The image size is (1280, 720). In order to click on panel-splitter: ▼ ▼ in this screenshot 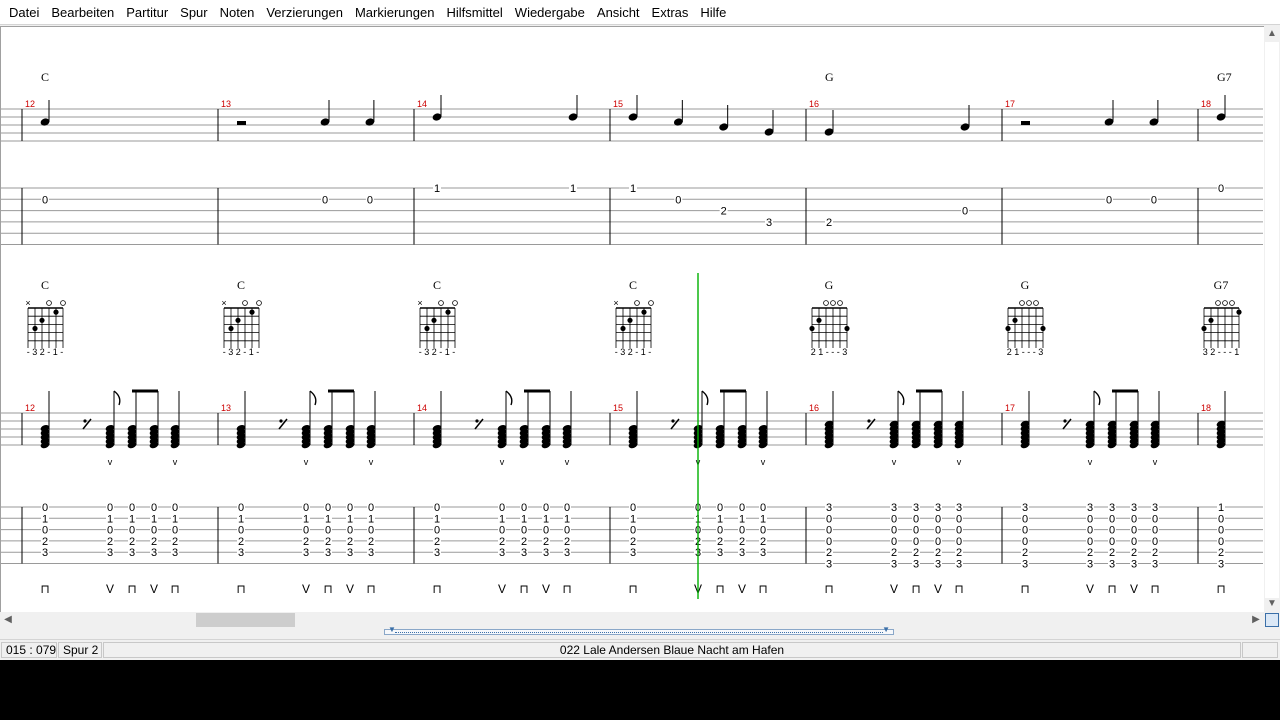, I will do `click(639, 630)`.